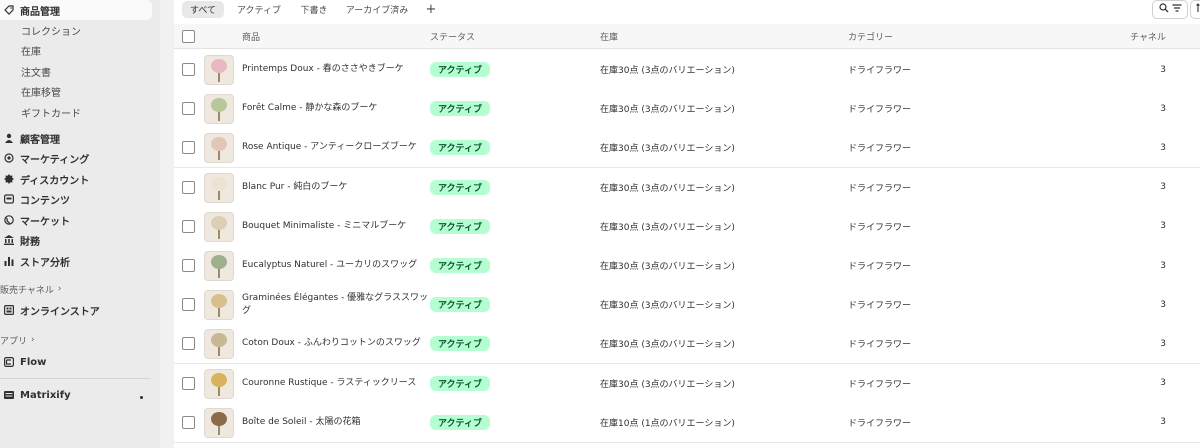  I want to click on sidebar-item-label: ディスカウント, so click(55, 181).